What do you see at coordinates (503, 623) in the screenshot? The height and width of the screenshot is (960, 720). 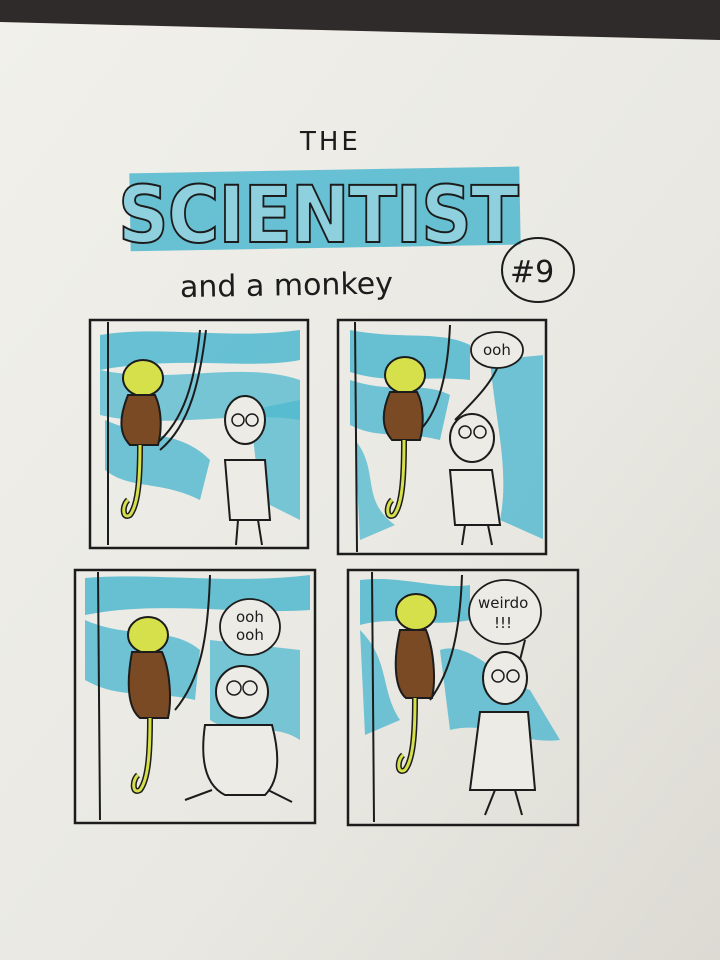 I see `speech-text: !!!` at bounding box center [503, 623].